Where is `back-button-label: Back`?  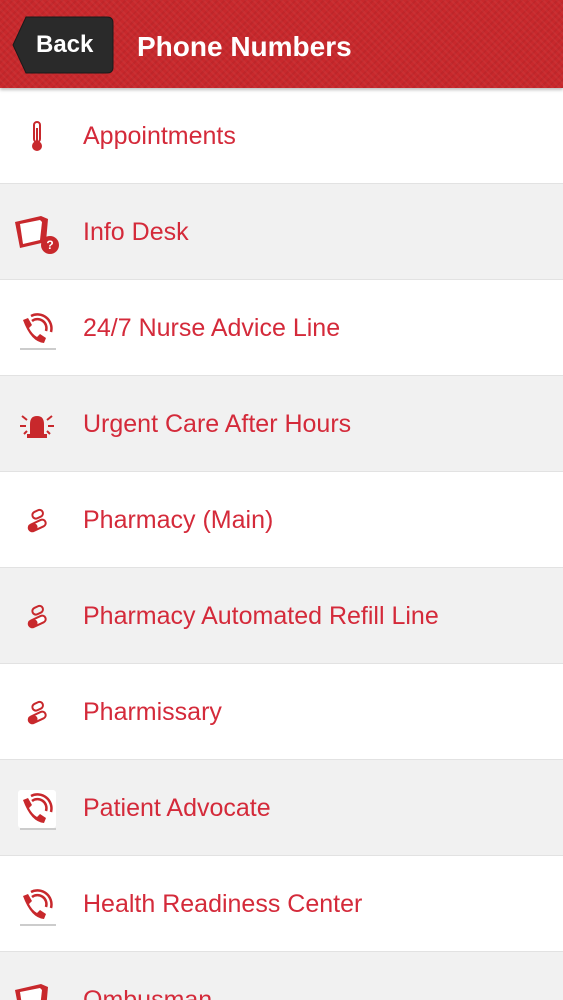
back-button-label: Back is located at coordinates (65, 44).